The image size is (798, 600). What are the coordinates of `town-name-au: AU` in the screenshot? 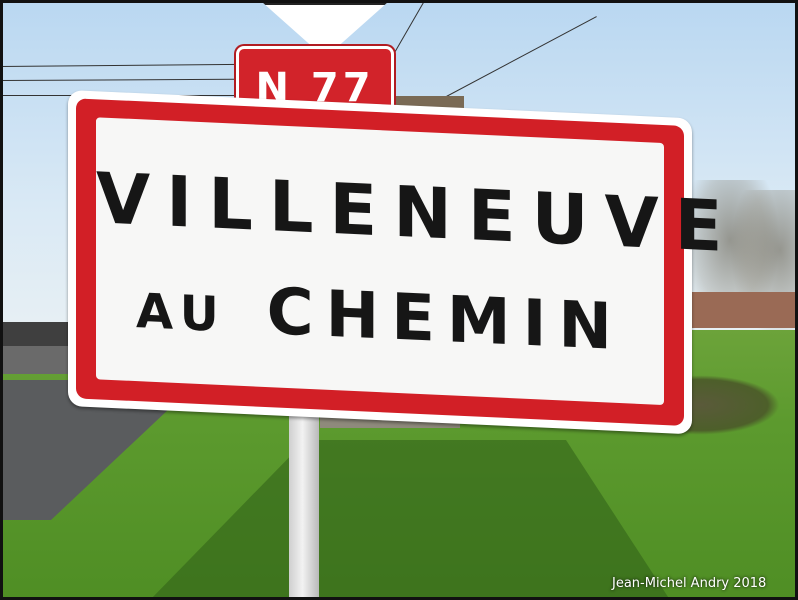 It's located at (181, 313).